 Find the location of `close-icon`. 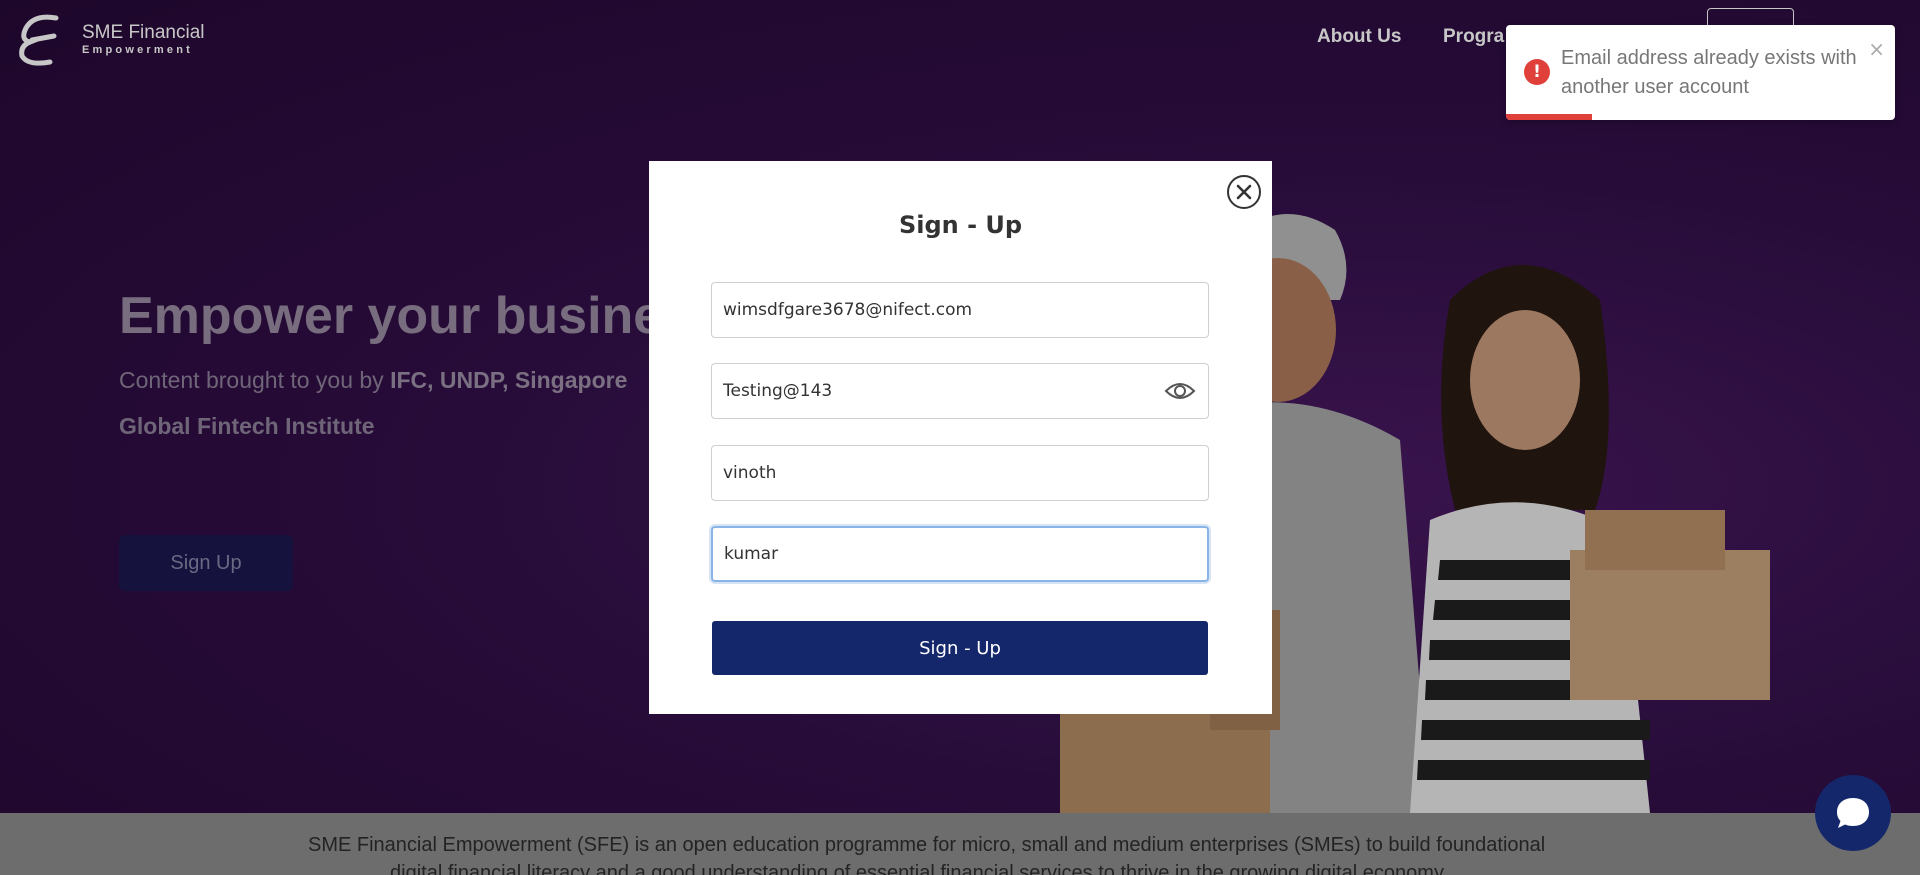

close-icon is located at coordinates (1244, 192).